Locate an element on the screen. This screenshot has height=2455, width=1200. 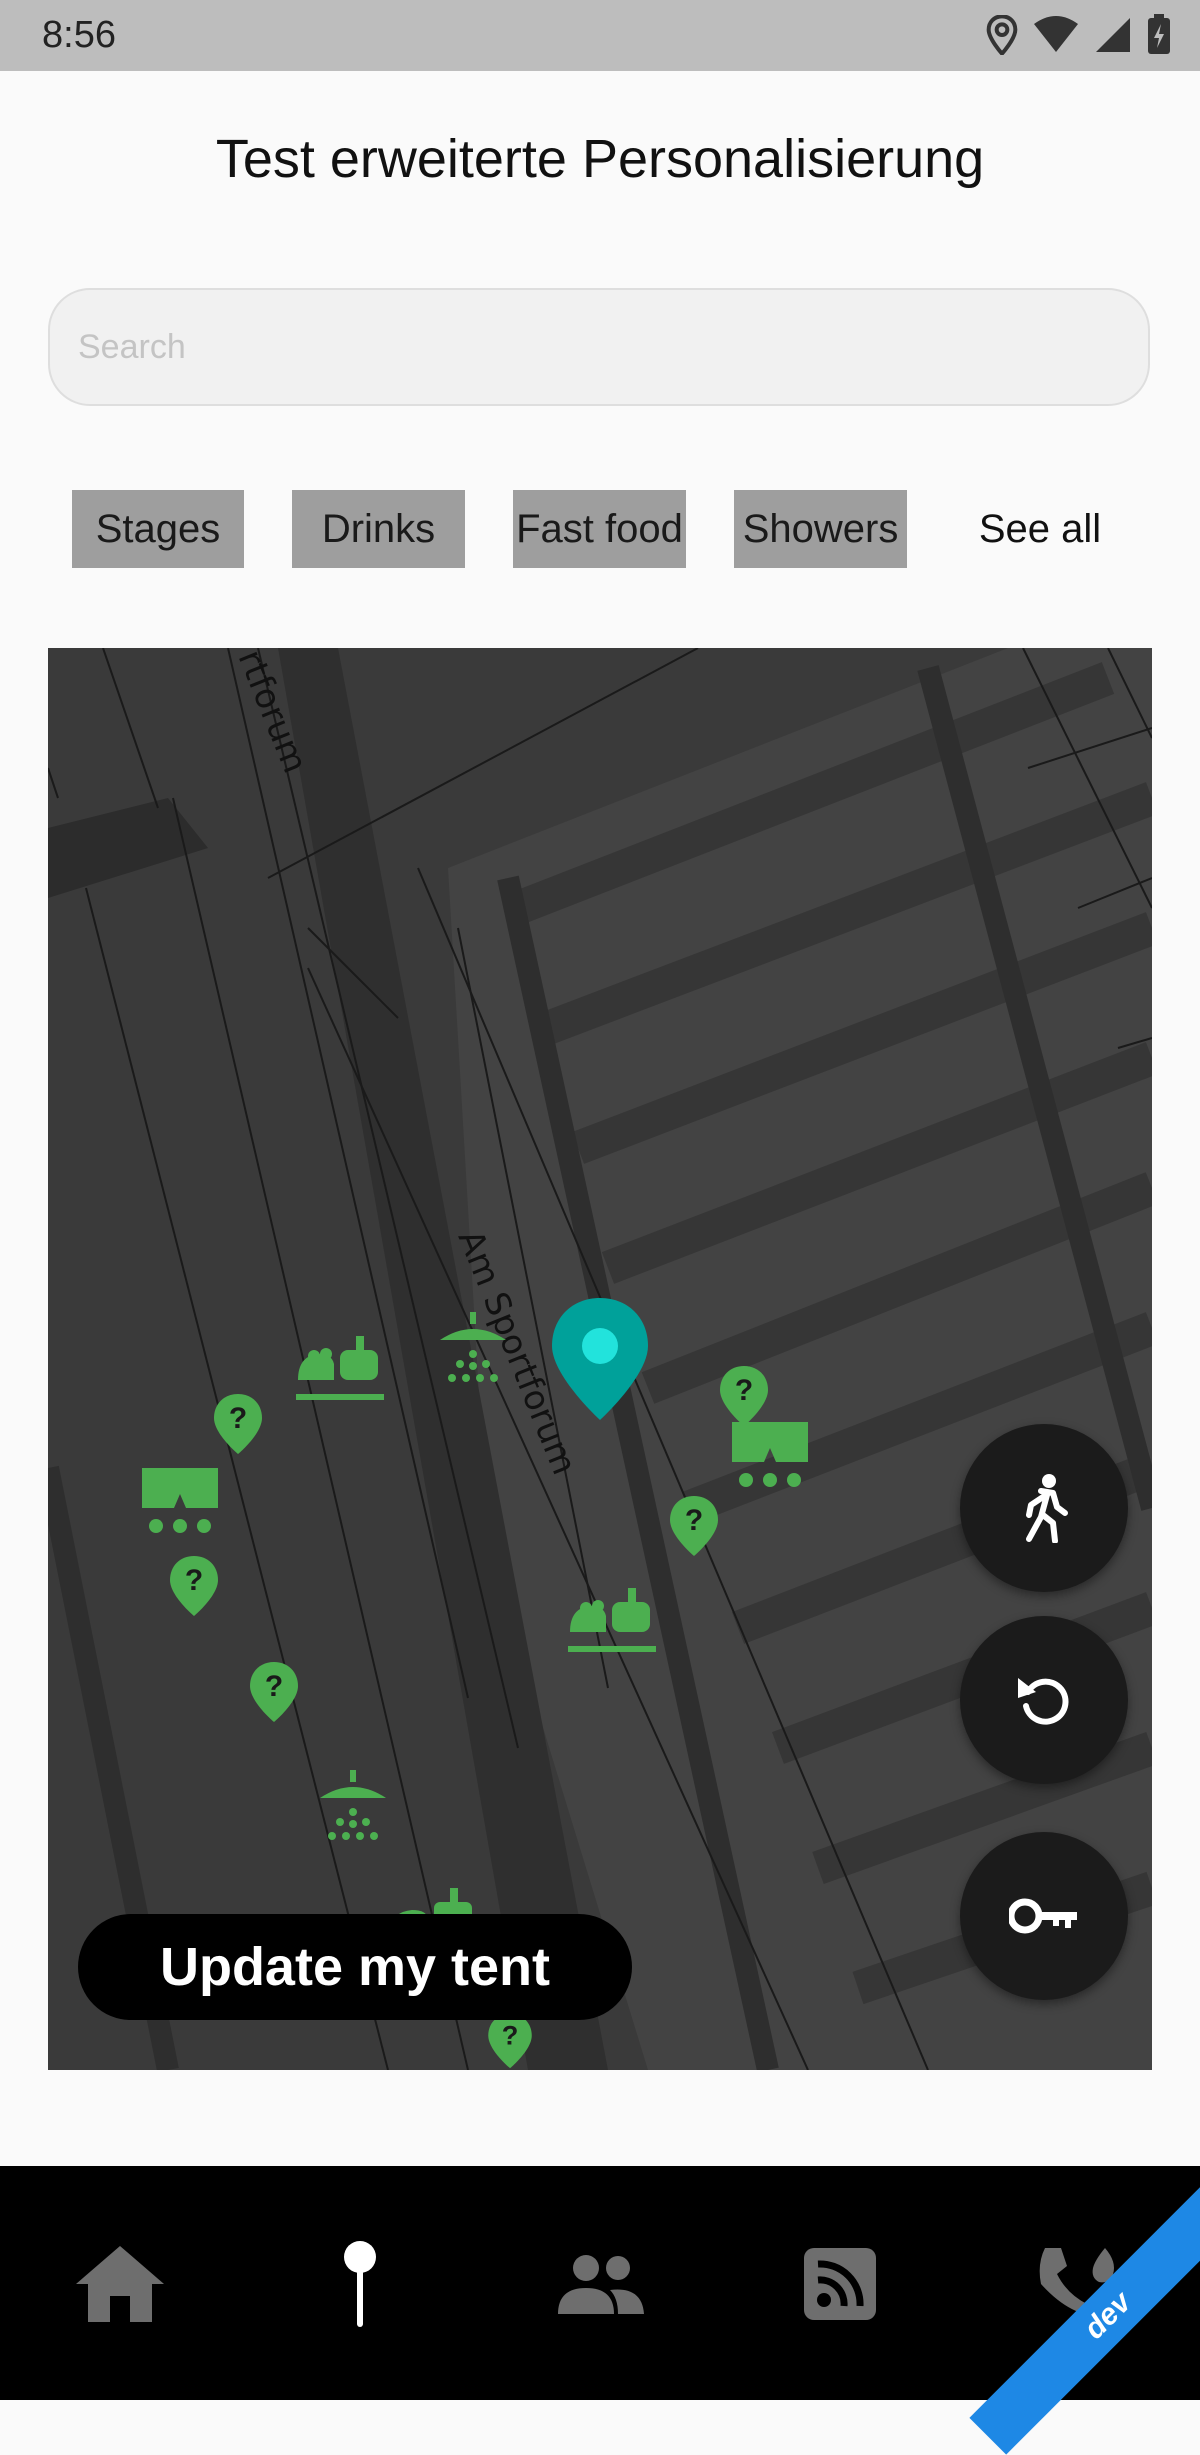
status-icons is located at coordinates (1079, 35).